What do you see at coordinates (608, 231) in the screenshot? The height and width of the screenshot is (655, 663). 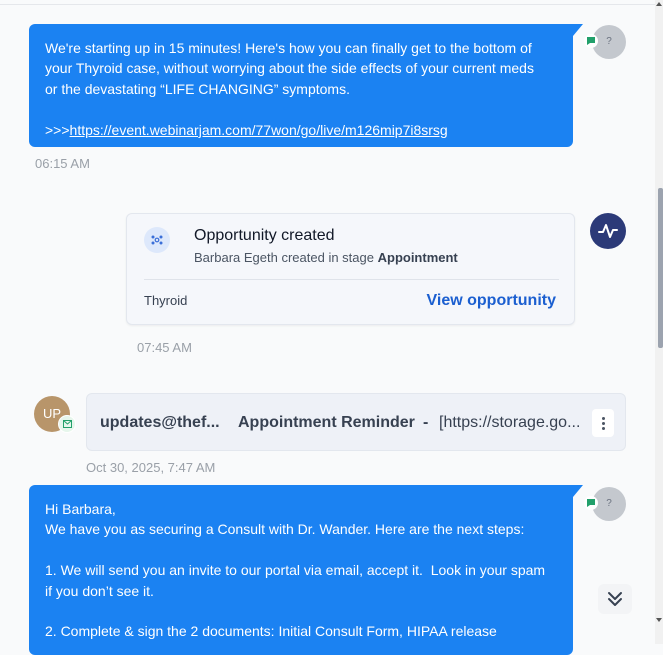 I see `activity-icon` at bounding box center [608, 231].